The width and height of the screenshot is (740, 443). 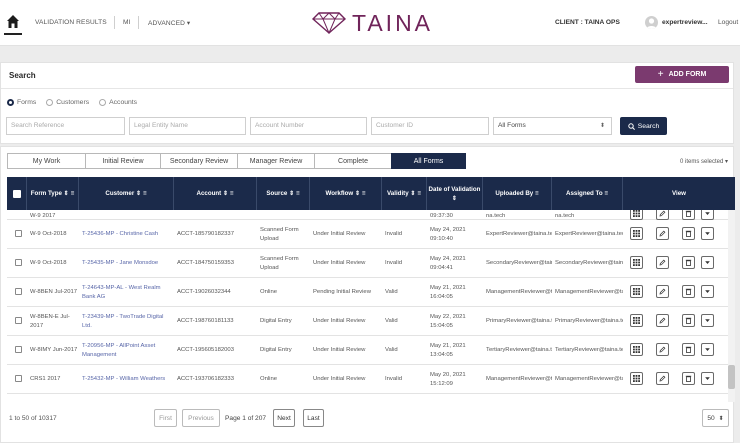 I want to click on search-reference-input: Search Reference, so click(x=65, y=126).